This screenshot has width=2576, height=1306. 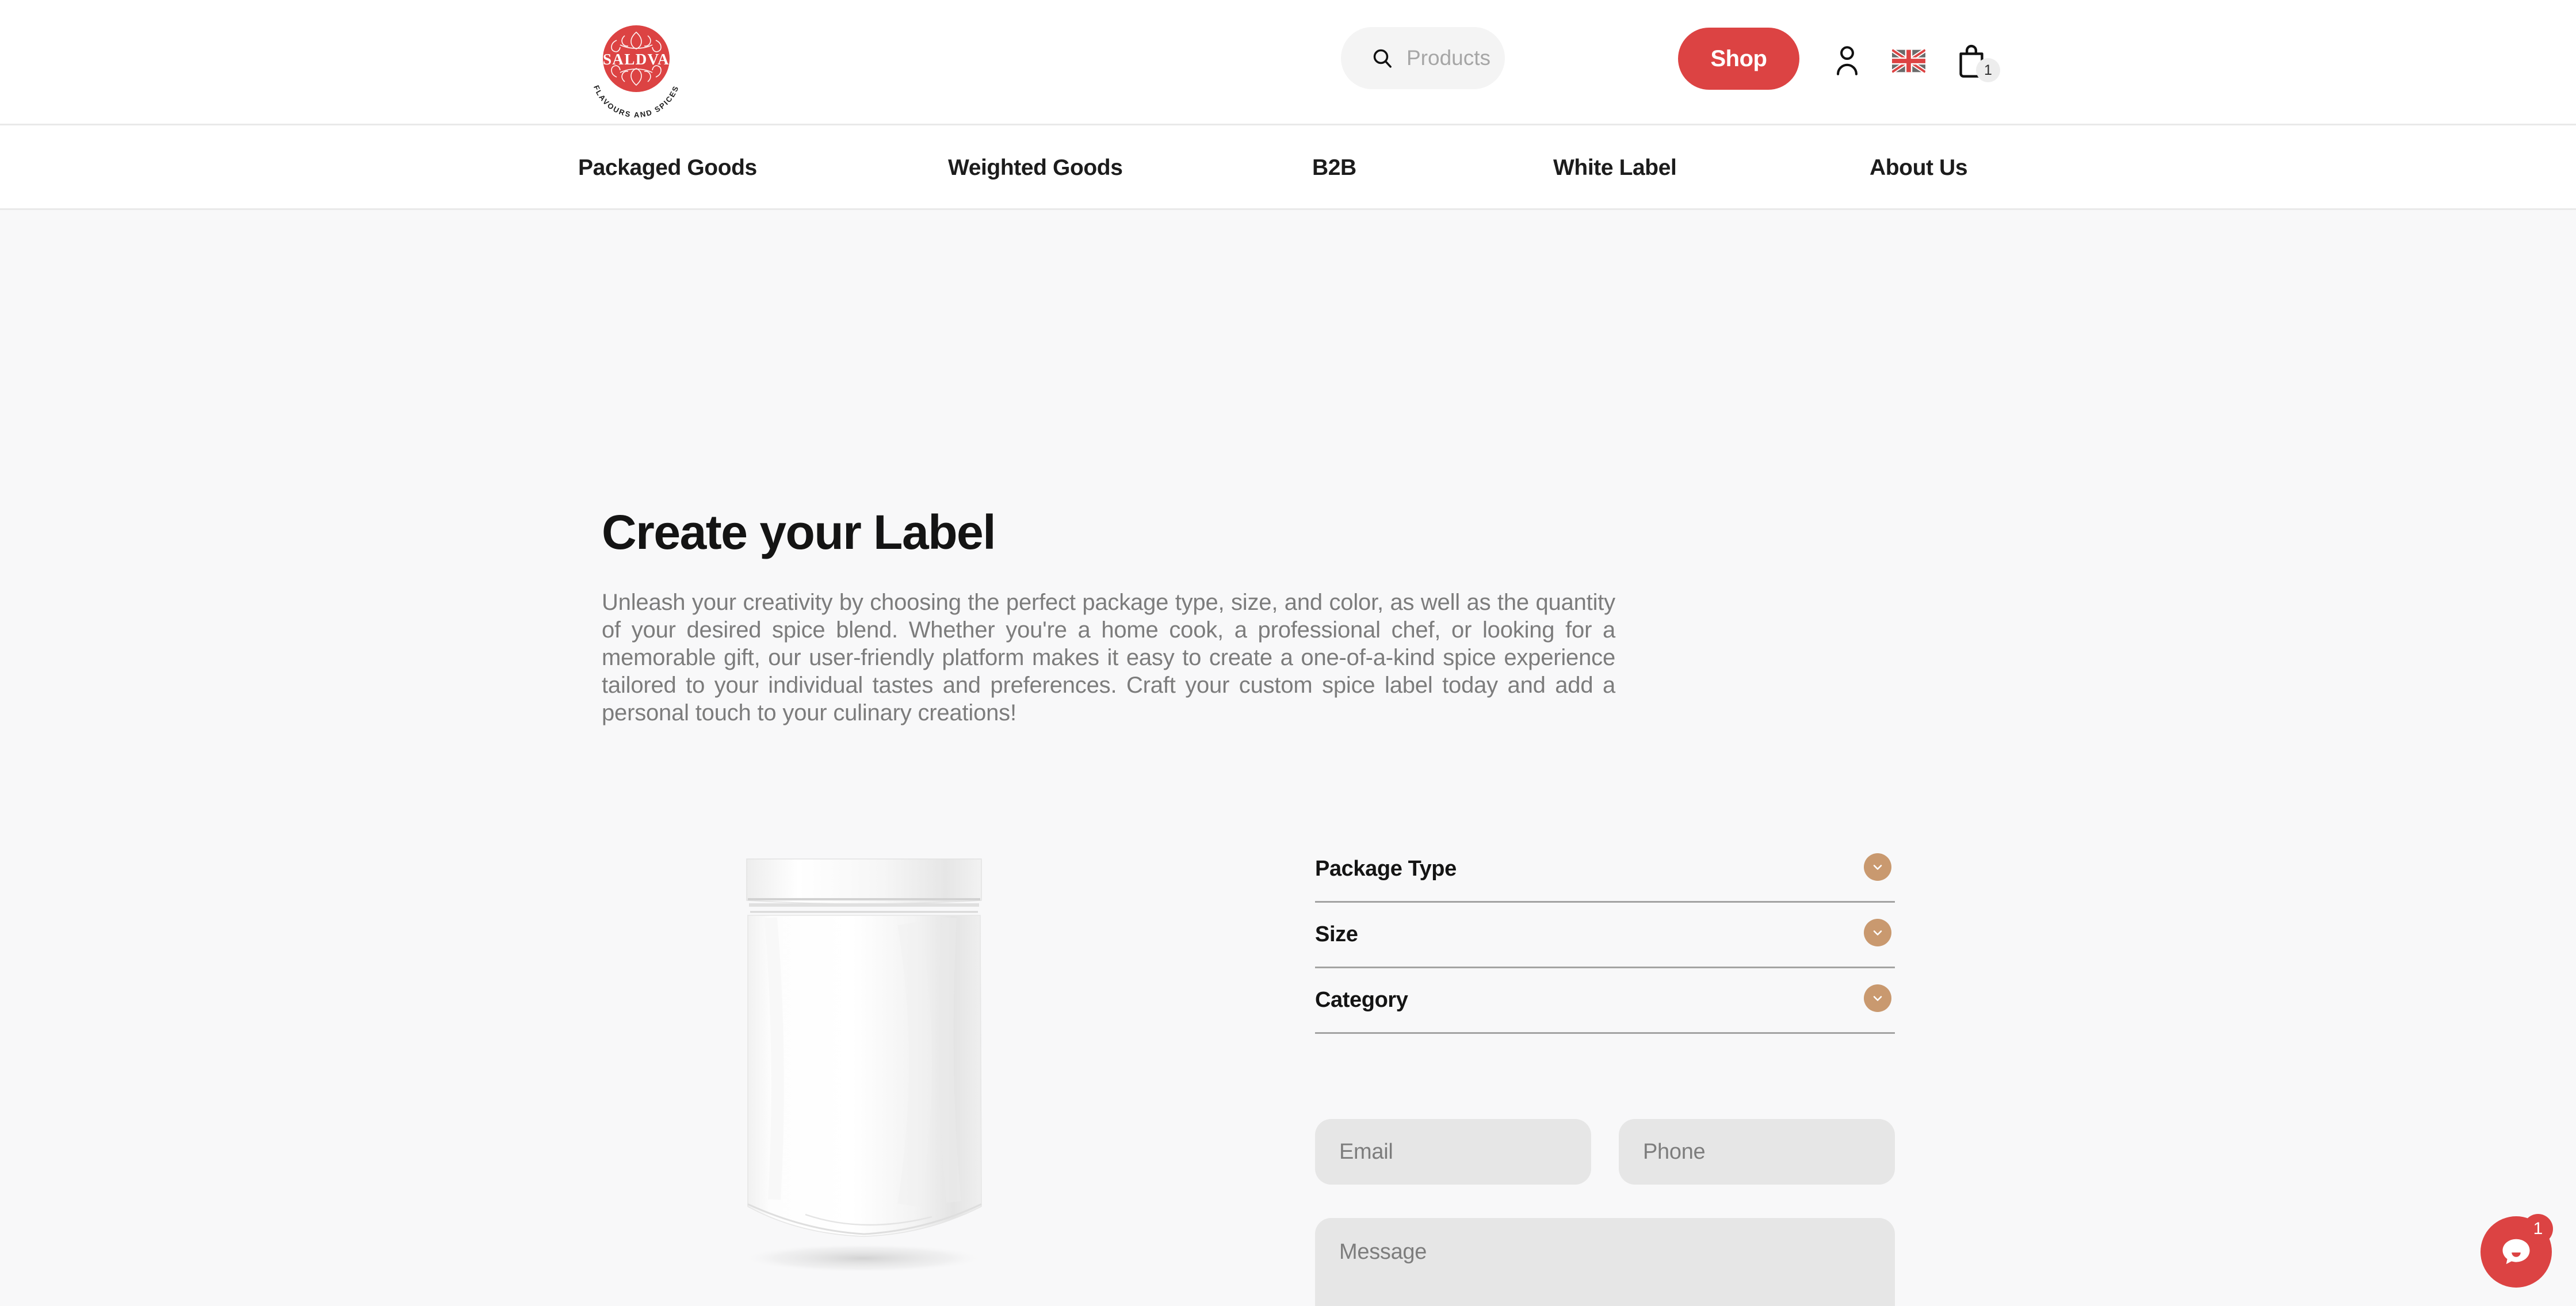 I want to click on nav-item-packaged-goods: Packaged Goods, so click(x=667, y=167).